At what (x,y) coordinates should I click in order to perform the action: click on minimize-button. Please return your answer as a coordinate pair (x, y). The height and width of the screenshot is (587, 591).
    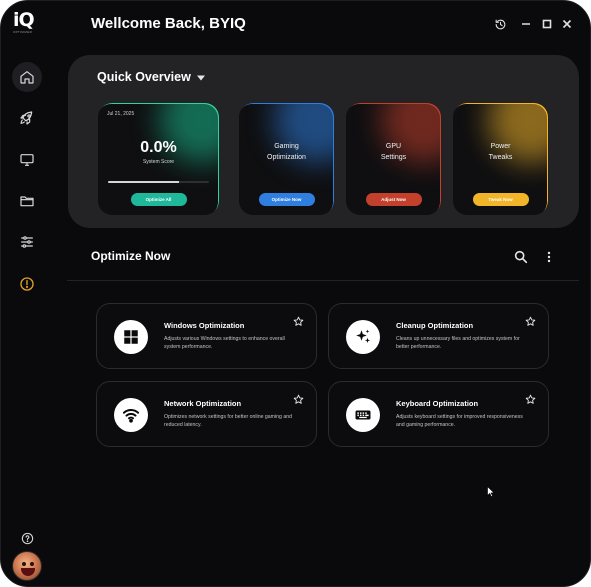
    Looking at the image, I should click on (526, 24).